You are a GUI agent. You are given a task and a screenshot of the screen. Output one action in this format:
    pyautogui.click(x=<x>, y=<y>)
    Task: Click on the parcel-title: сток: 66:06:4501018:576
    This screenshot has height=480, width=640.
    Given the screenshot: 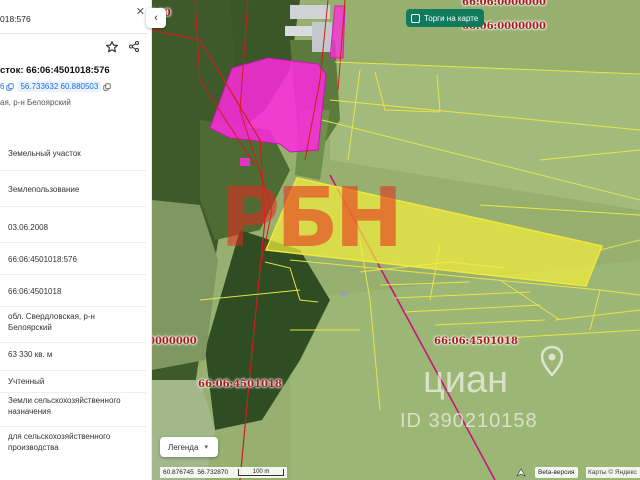 What is the action you would take?
    pyautogui.click(x=55, y=70)
    